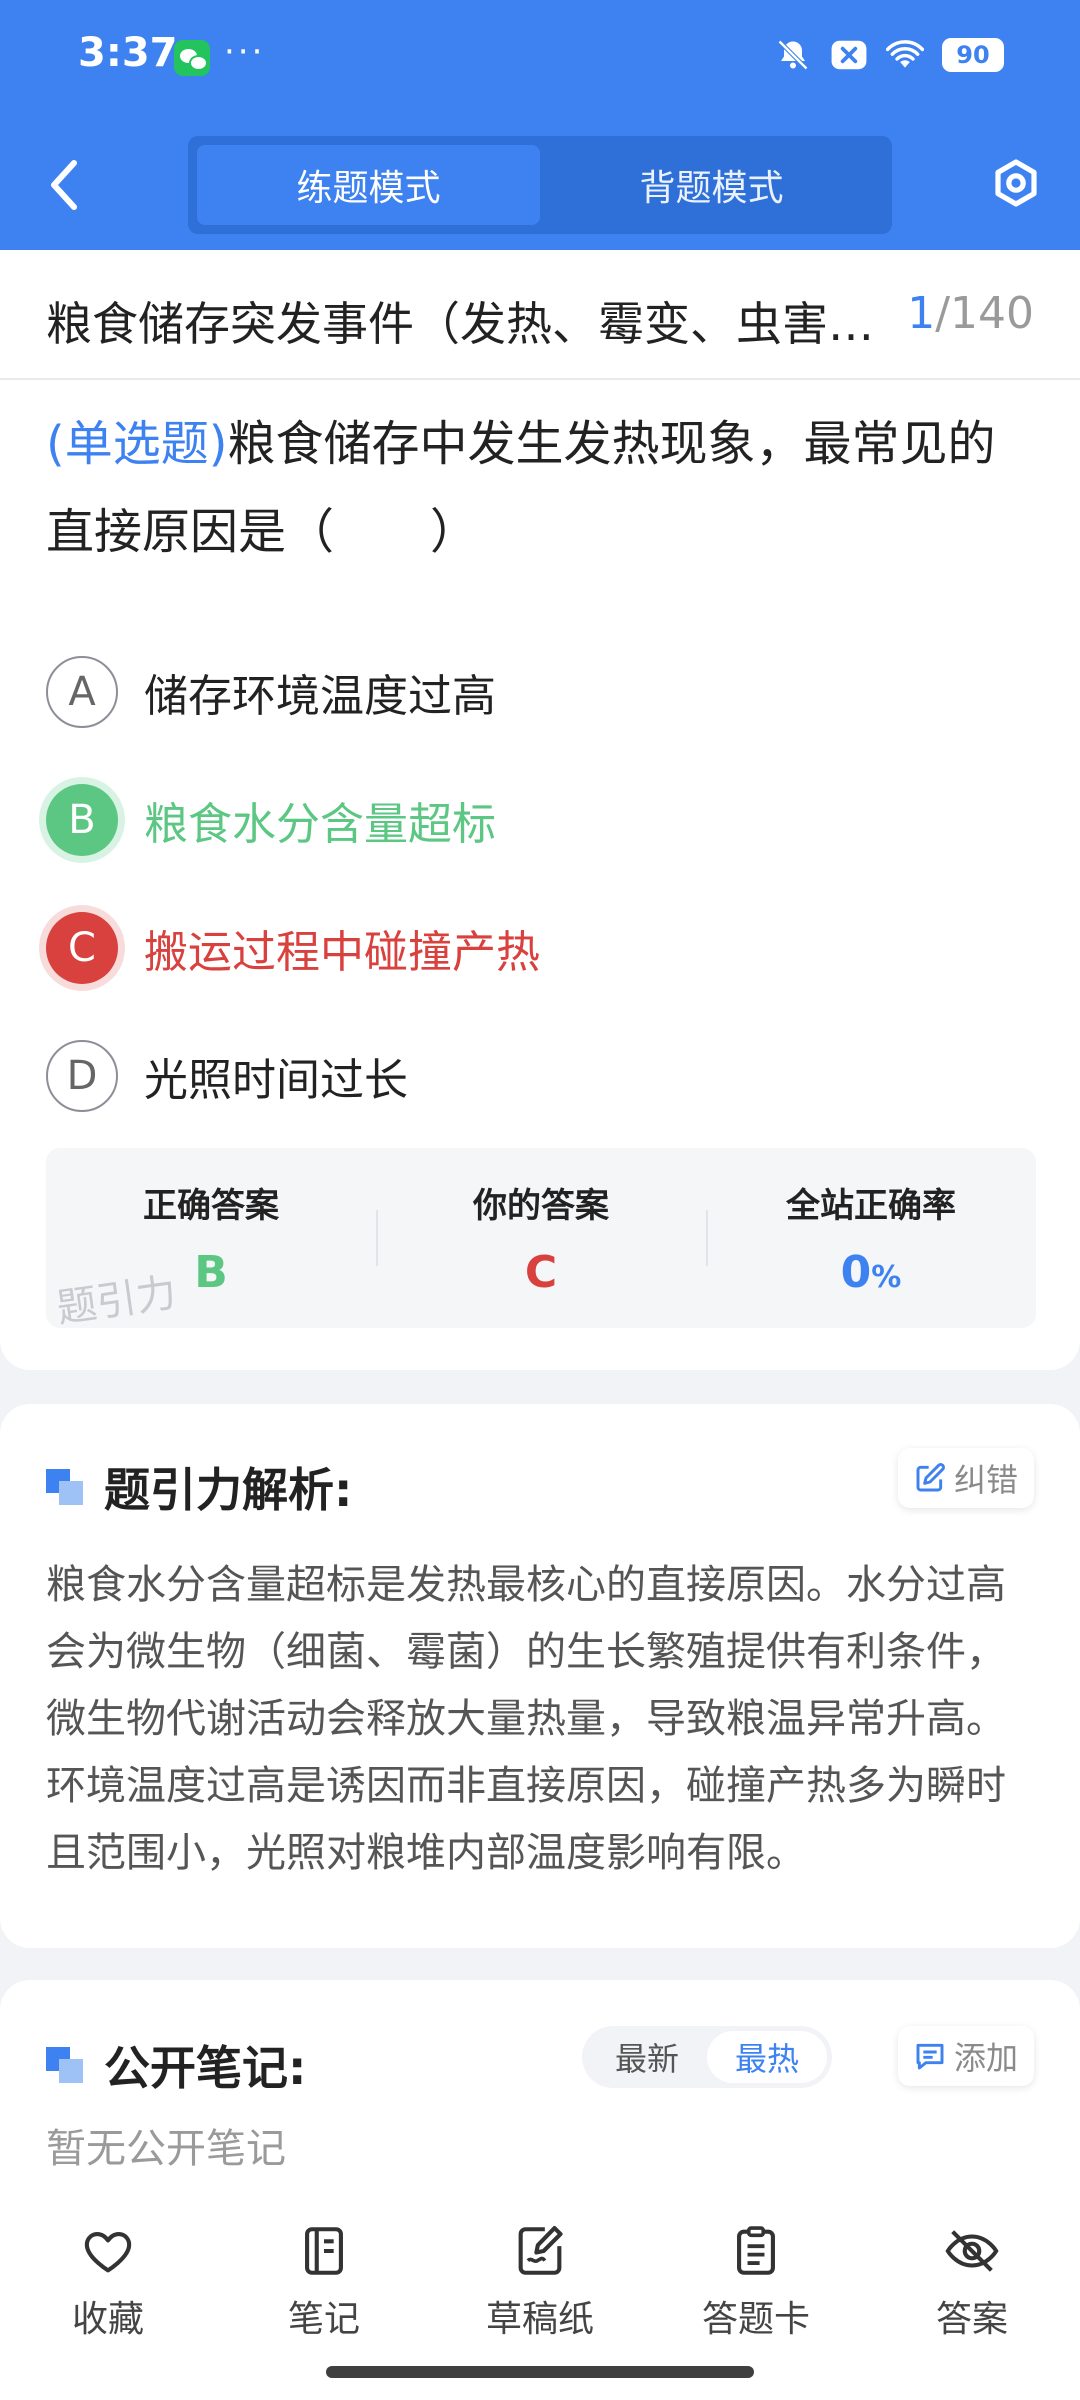  I want to click on chapter-title: 粮食储存突发事件（发热、霉变、虫害）处理, so click(466, 324).